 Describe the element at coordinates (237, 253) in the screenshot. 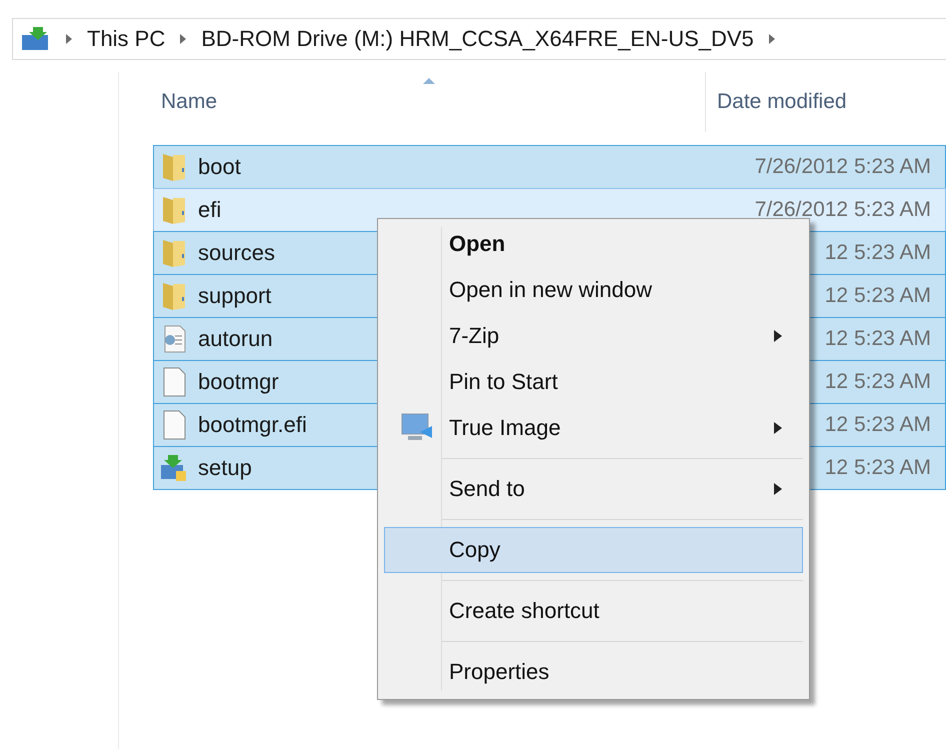

I see `file-name: sources` at that location.